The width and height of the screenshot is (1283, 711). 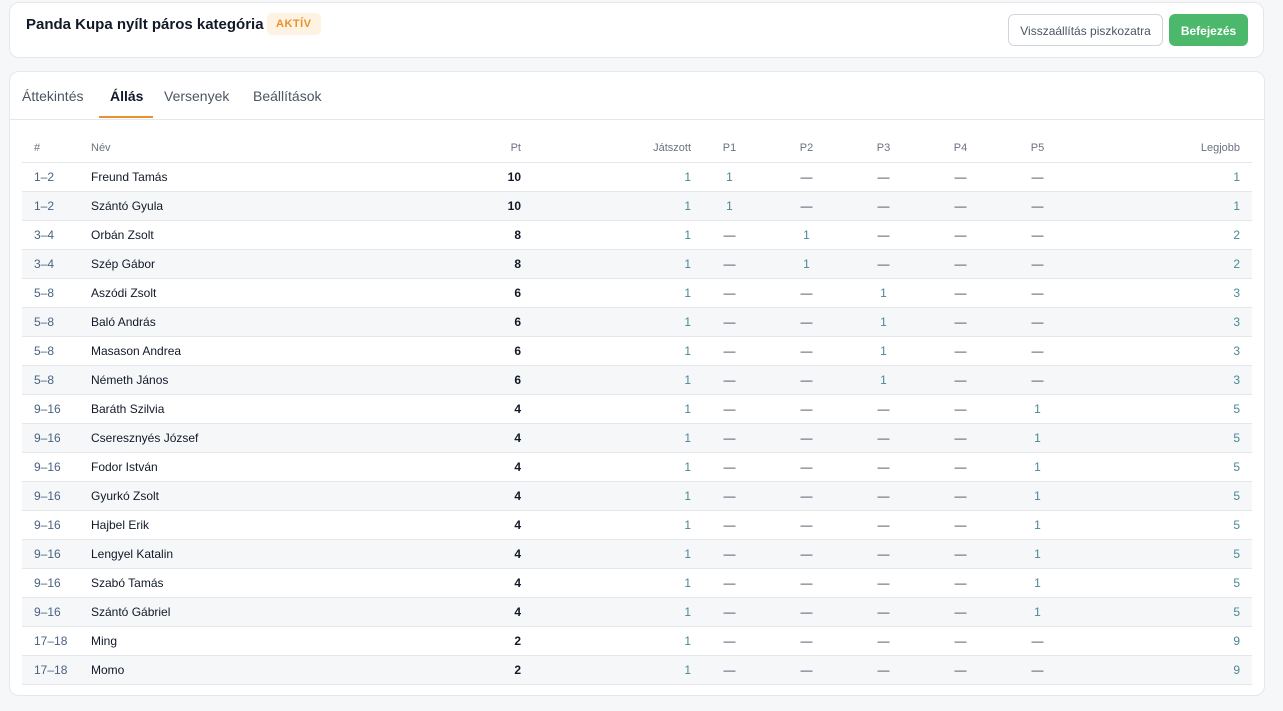 What do you see at coordinates (126, 96) in the screenshot?
I see `tab-standings: Állás` at bounding box center [126, 96].